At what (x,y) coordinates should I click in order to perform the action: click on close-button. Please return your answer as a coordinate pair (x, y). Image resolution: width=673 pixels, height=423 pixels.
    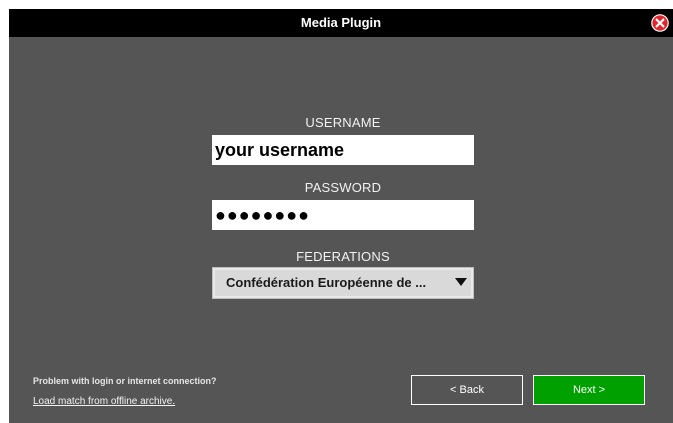
    Looking at the image, I should click on (660, 23).